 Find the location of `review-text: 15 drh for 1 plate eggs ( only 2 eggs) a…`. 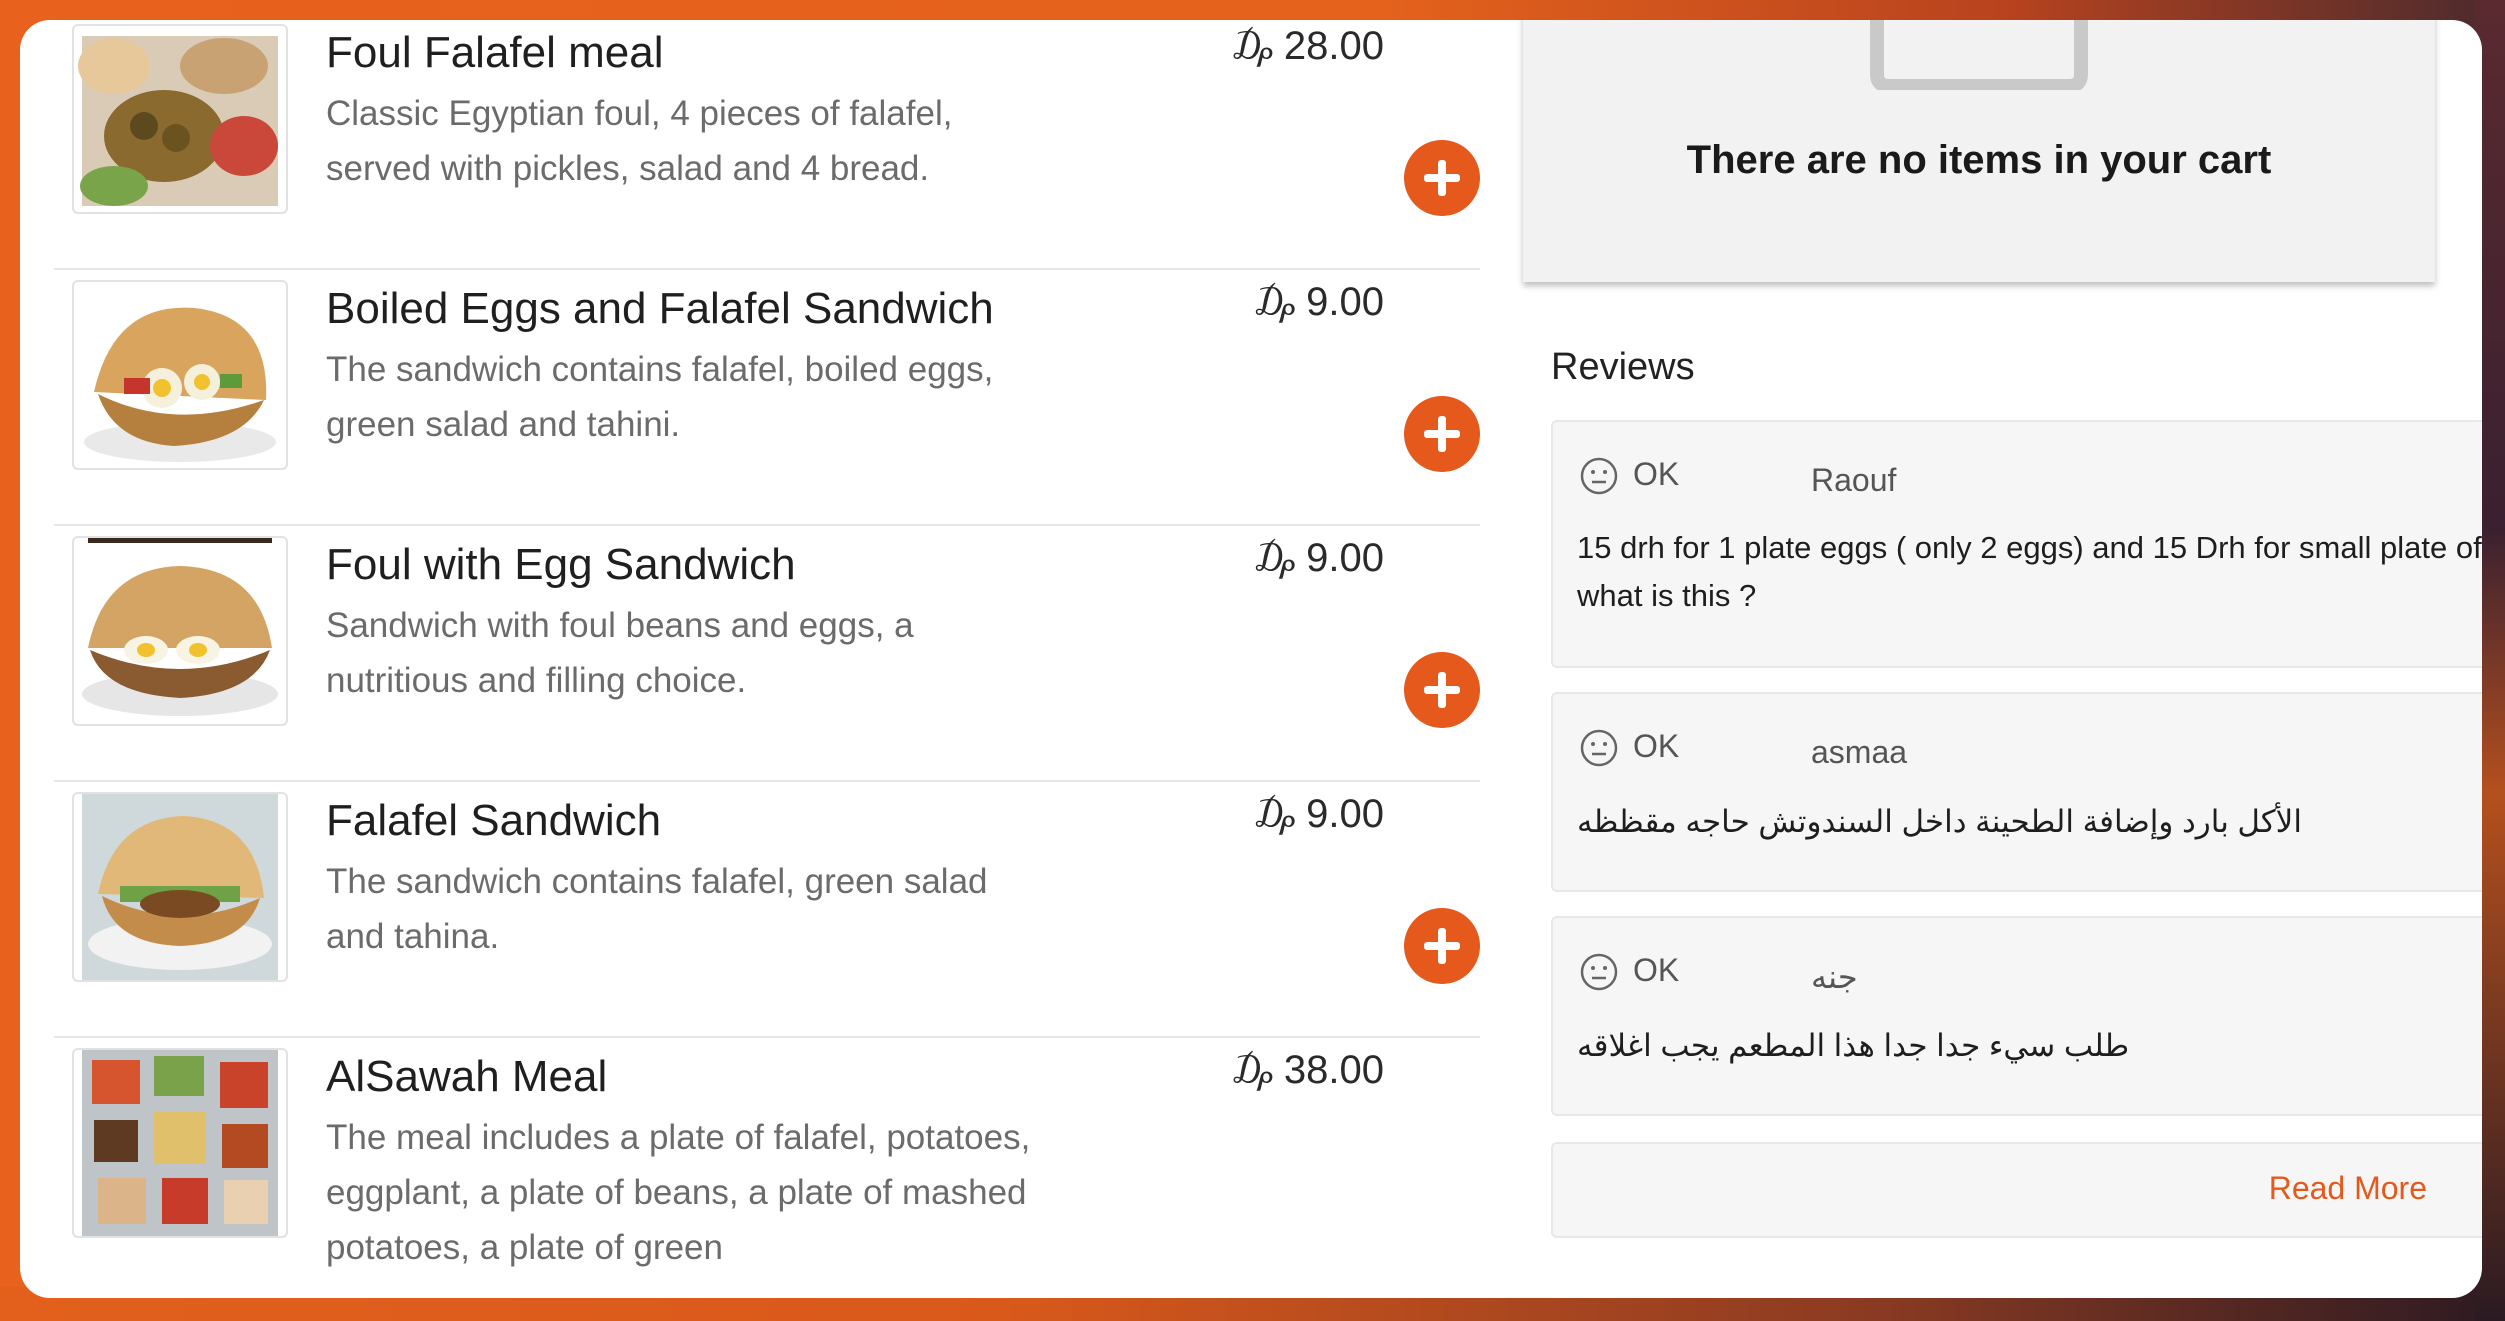

review-text: 15 drh for 1 plate eggs ( only 2 eggs) a… is located at coordinates (2029, 571).